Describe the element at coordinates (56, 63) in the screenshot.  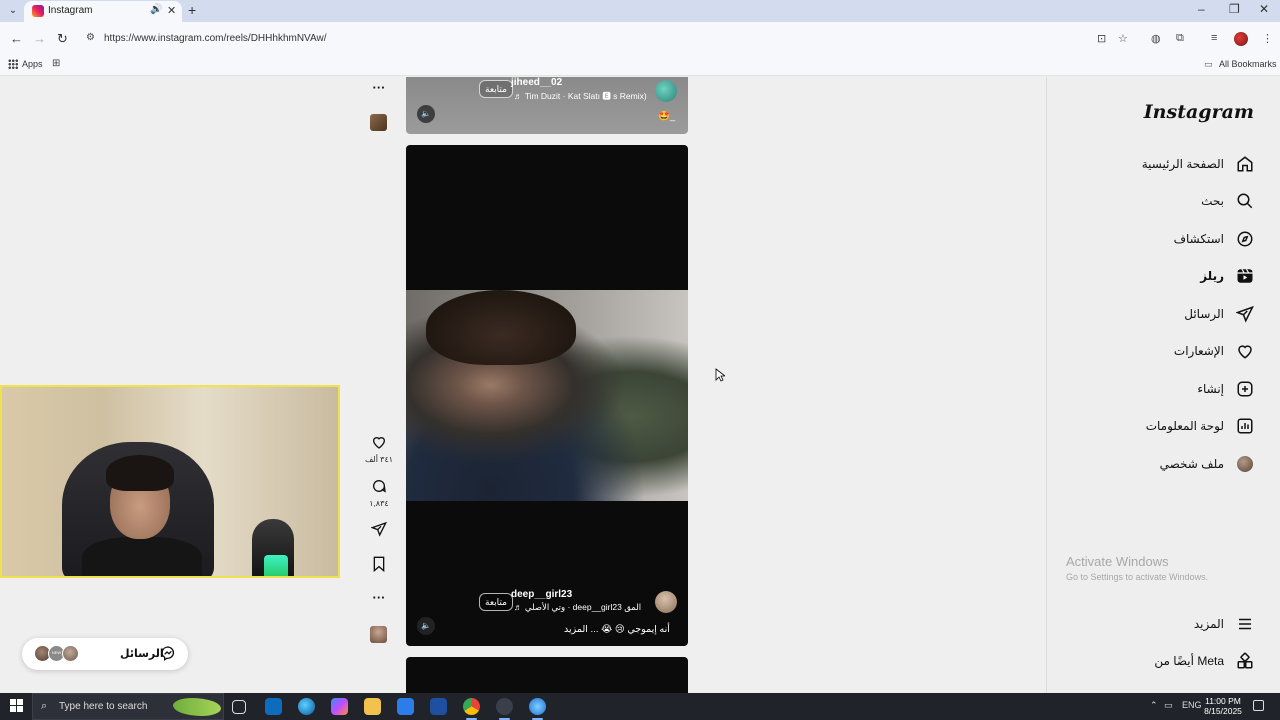
I see `tab-groups-icon: ⊞` at that location.